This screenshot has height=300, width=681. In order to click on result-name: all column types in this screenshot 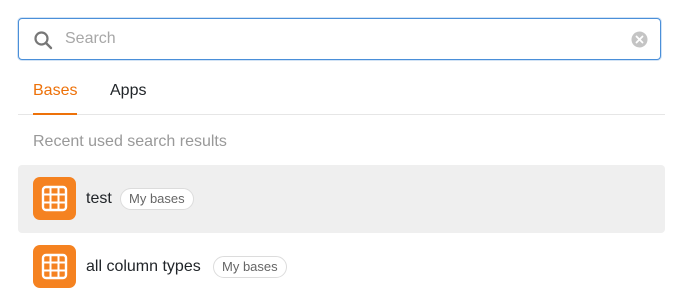, I will do `click(143, 266)`.